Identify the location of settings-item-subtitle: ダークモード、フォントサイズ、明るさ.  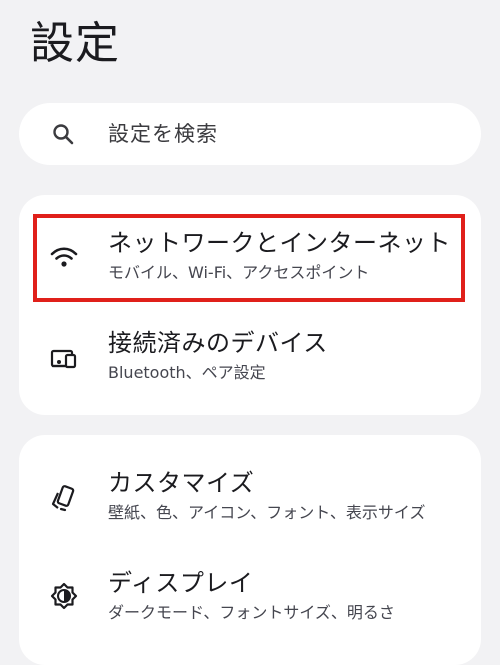
(251, 612).